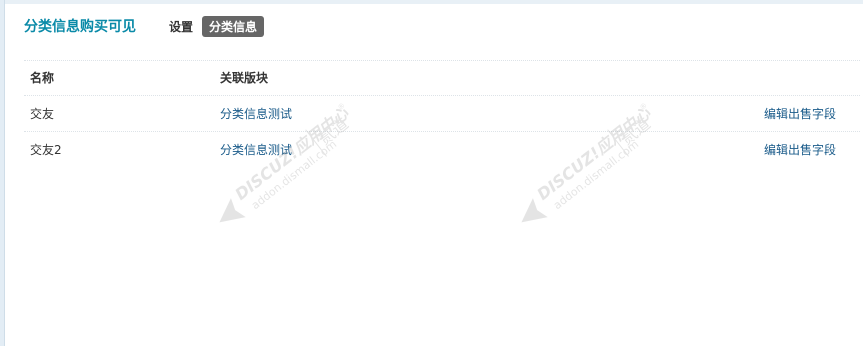 This screenshot has width=863, height=346. I want to click on page-title: 分类信息购买可见, so click(80, 27).